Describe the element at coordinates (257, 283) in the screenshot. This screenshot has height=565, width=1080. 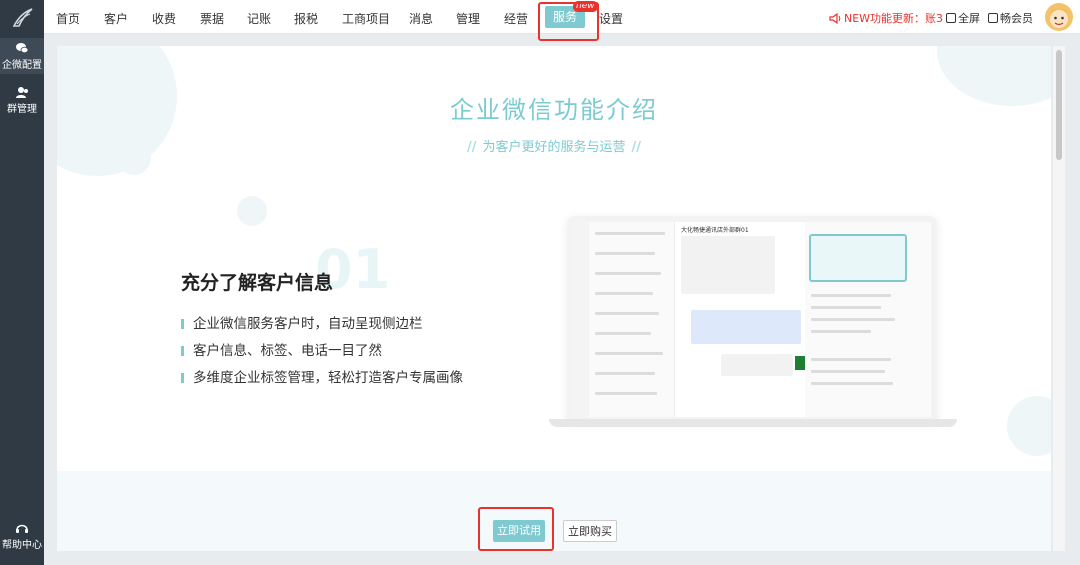
I see `feature-title: 充分了解客户信息` at that location.